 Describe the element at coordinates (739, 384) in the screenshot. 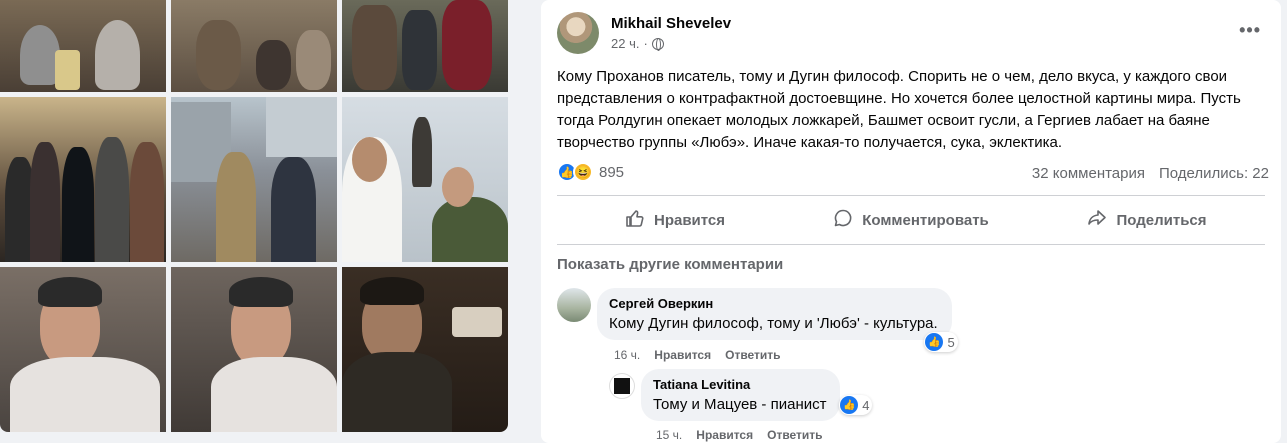

I see `commenter-name: Tatiana Levitina` at that location.